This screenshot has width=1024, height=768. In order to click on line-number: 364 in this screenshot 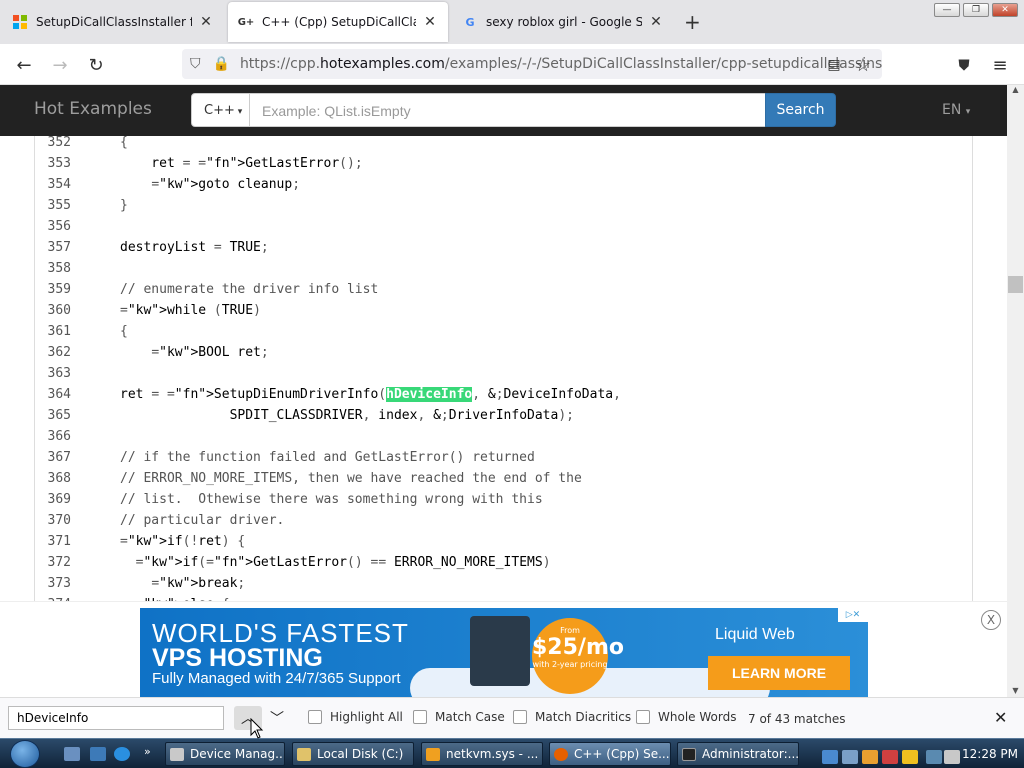, I will do `click(59, 394)`.